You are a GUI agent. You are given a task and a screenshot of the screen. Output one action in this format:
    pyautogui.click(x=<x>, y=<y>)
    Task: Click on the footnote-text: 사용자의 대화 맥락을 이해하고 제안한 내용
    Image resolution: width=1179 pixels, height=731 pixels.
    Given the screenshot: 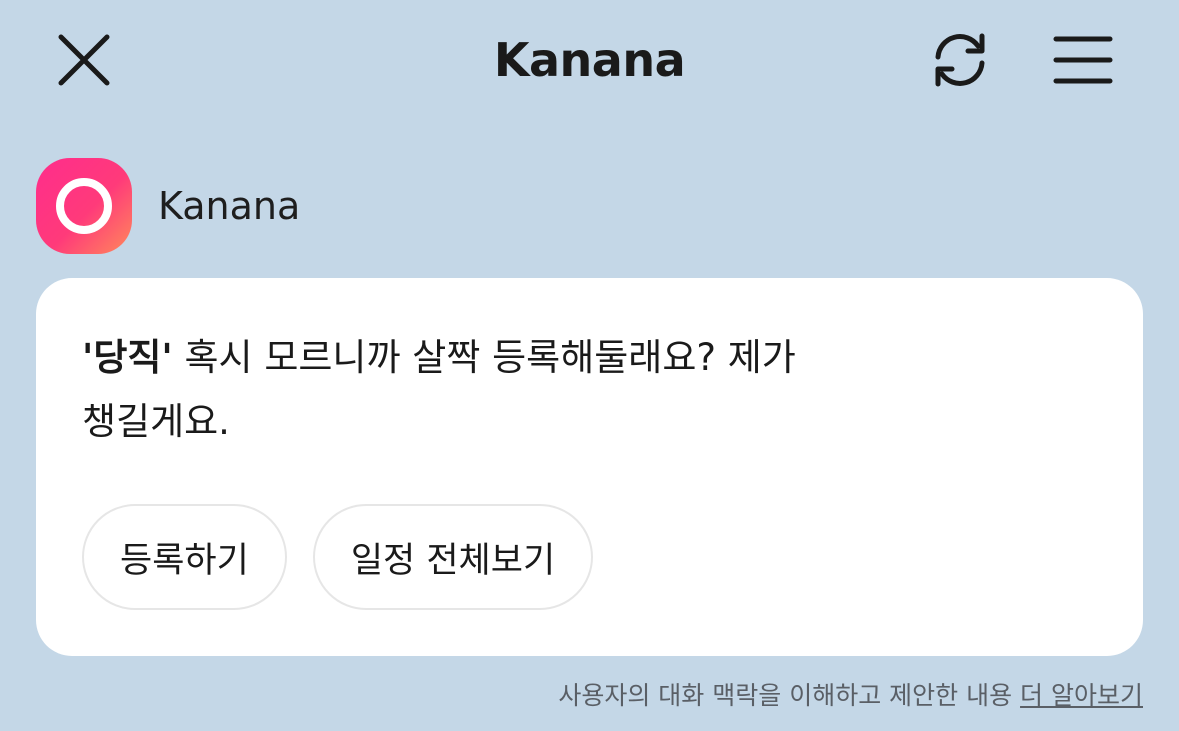 What is the action you would take?
    pyautogui.click(x=789, y=695)
    